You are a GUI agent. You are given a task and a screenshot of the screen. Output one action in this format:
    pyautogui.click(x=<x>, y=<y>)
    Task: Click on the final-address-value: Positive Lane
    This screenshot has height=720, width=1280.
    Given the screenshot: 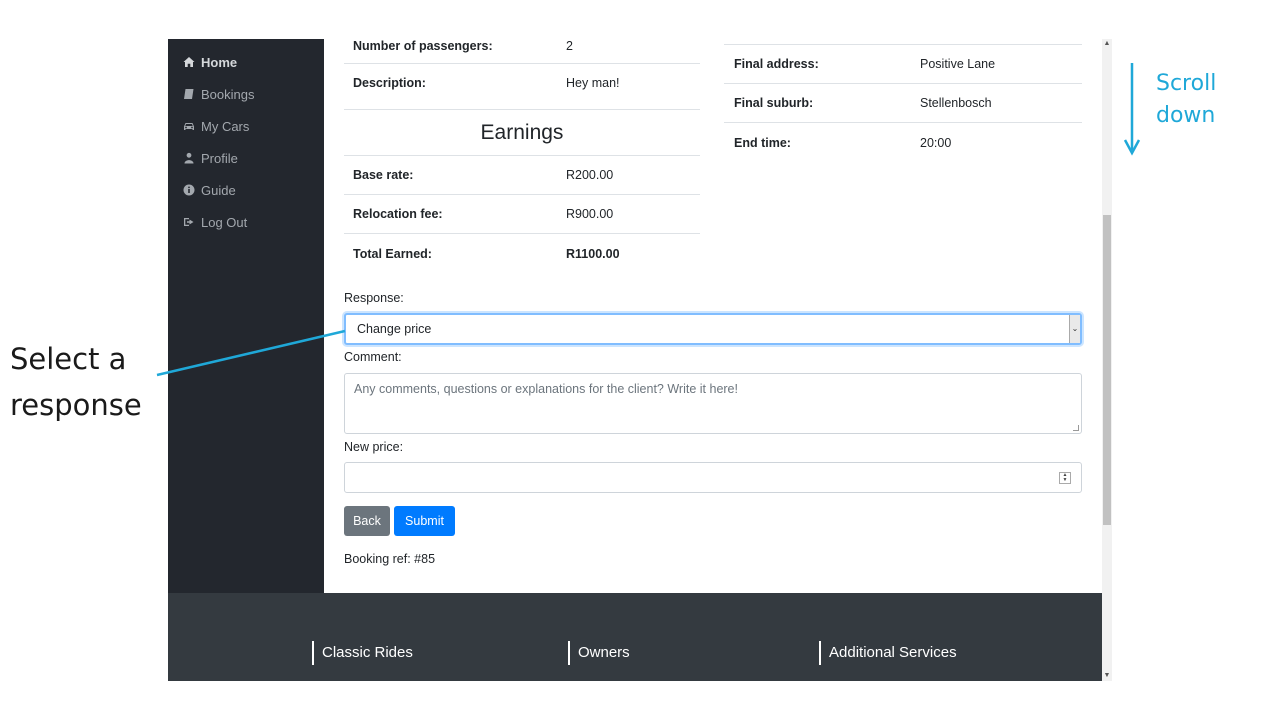 What is the action you would take?
    pyautogui.click(x=958, y=64)
    